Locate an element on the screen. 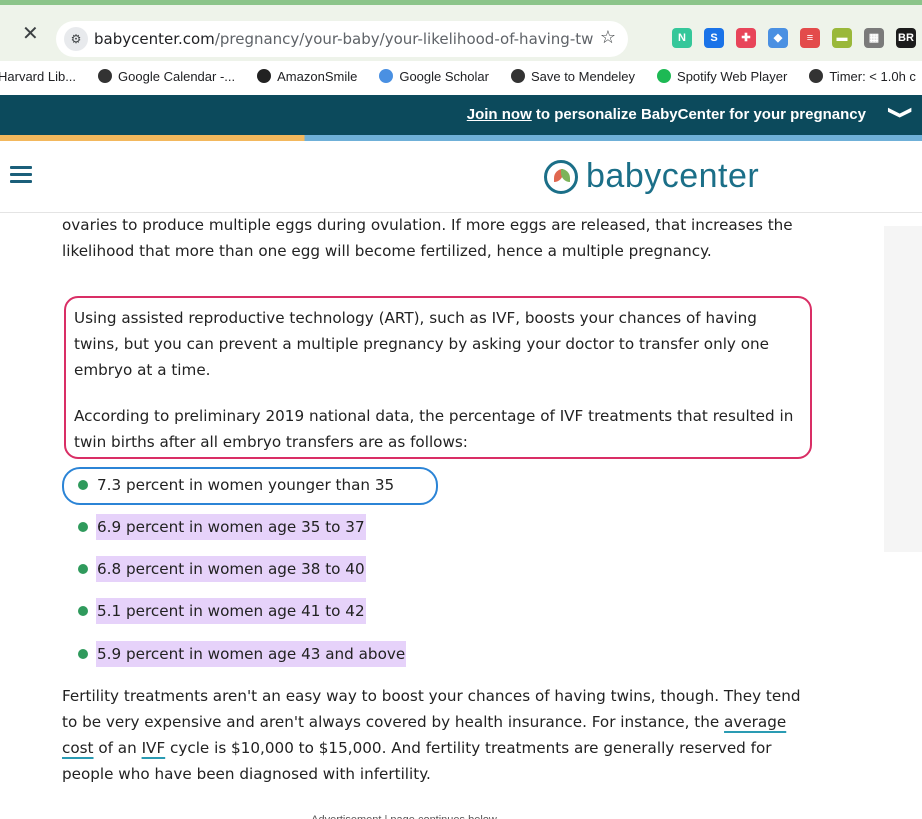 Image resolution: width=922 pixels, height=819 pixels. list-item-text: 5.9 percent in women age 43 and above is located at coordinates (251, 654).